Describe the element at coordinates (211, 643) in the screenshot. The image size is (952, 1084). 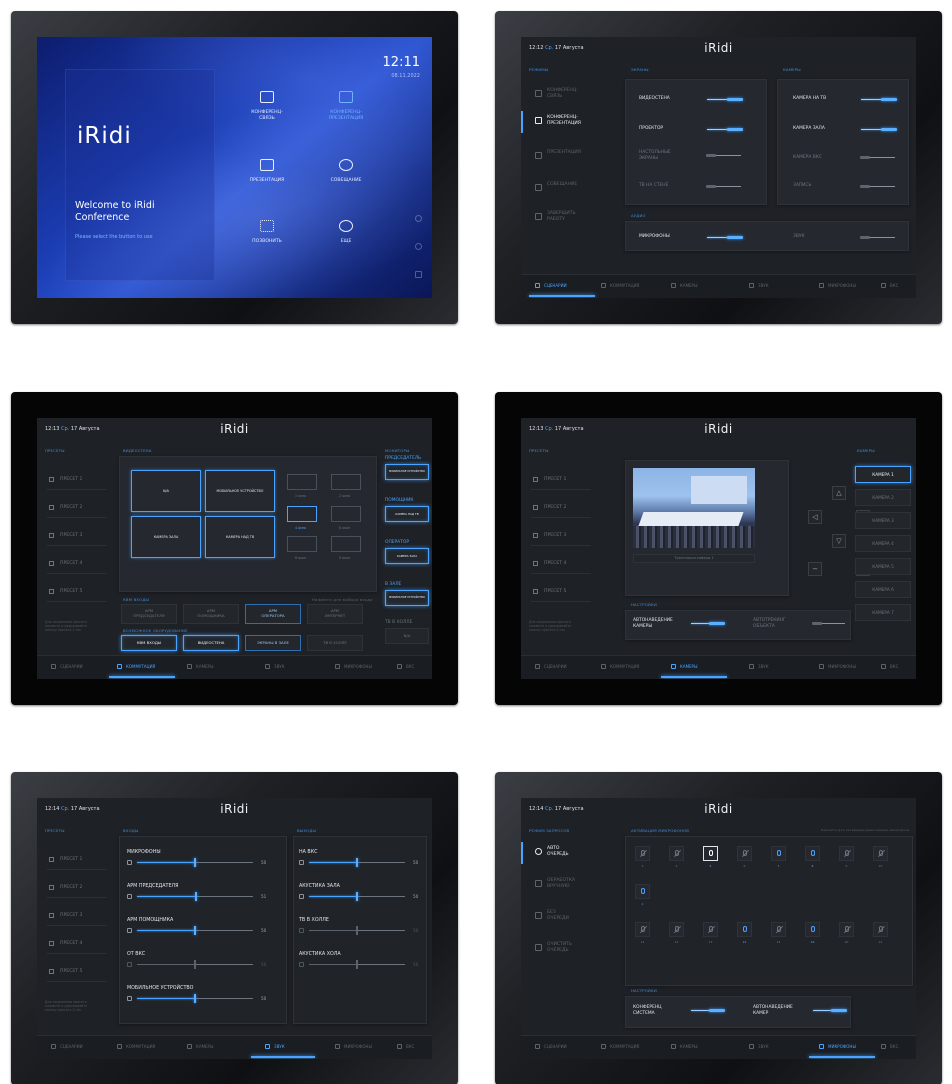
I see `equipment-button: ВИДЕОСТЕНА` at that location.